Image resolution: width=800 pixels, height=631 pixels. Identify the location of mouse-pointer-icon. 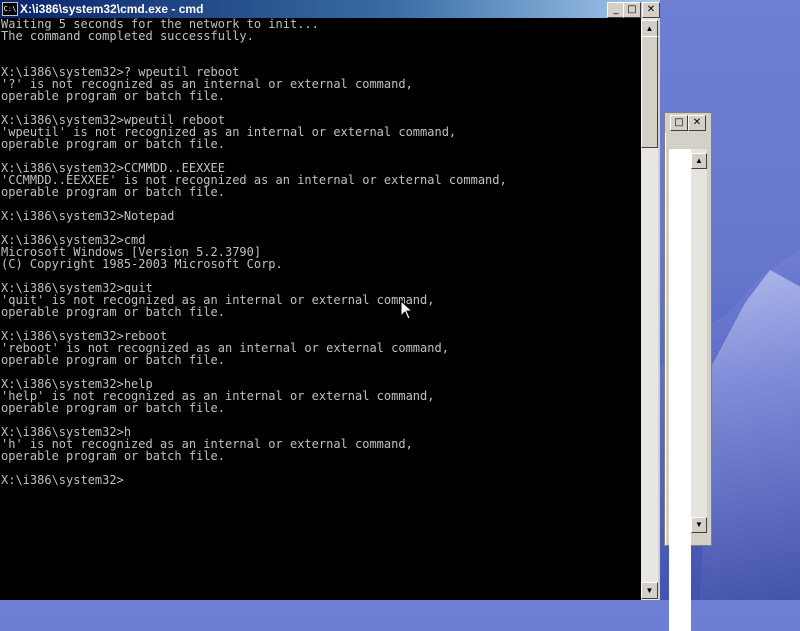
(407, 310).